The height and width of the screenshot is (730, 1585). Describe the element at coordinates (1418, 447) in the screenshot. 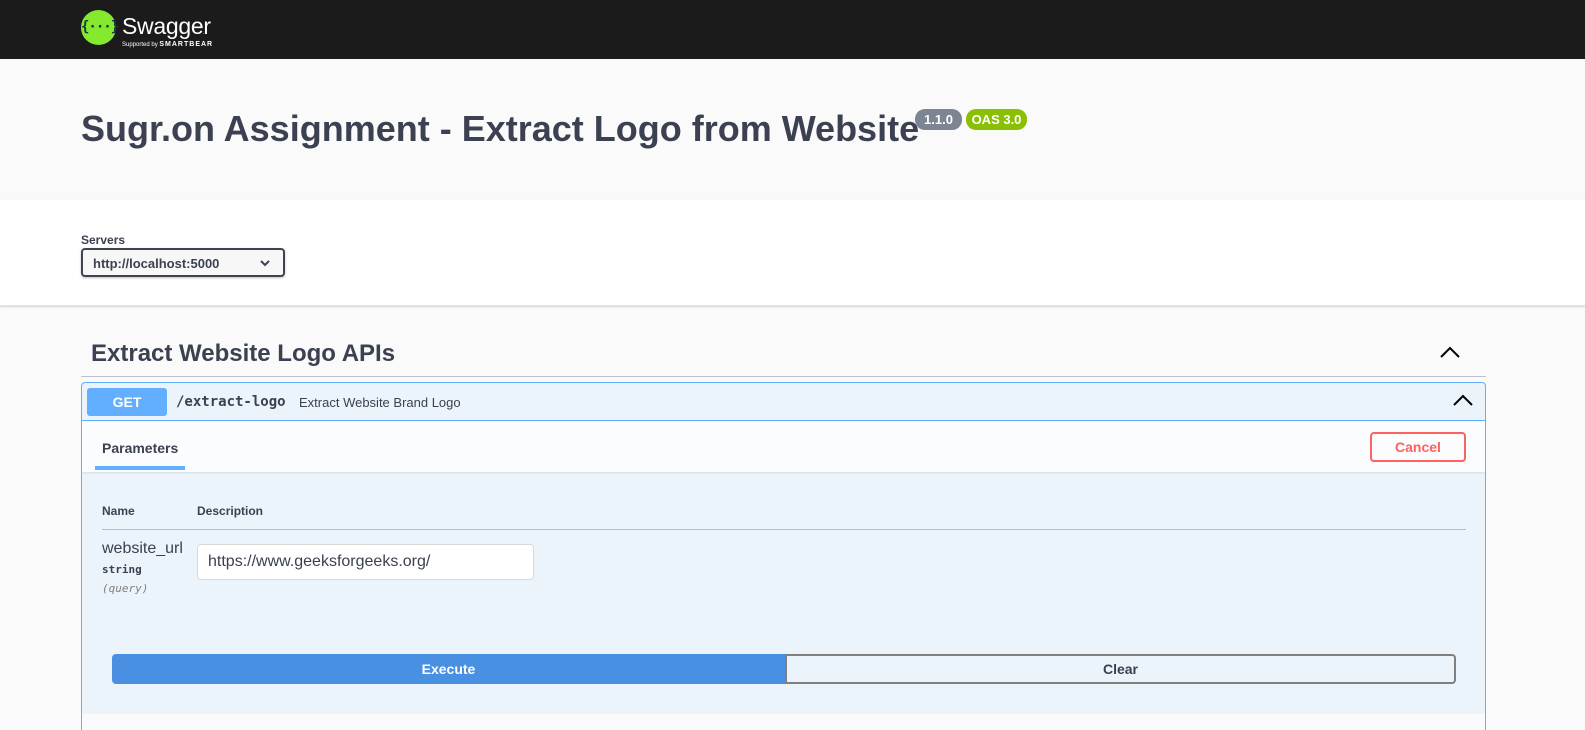

I see `cancel-button: Cancel` at that location.